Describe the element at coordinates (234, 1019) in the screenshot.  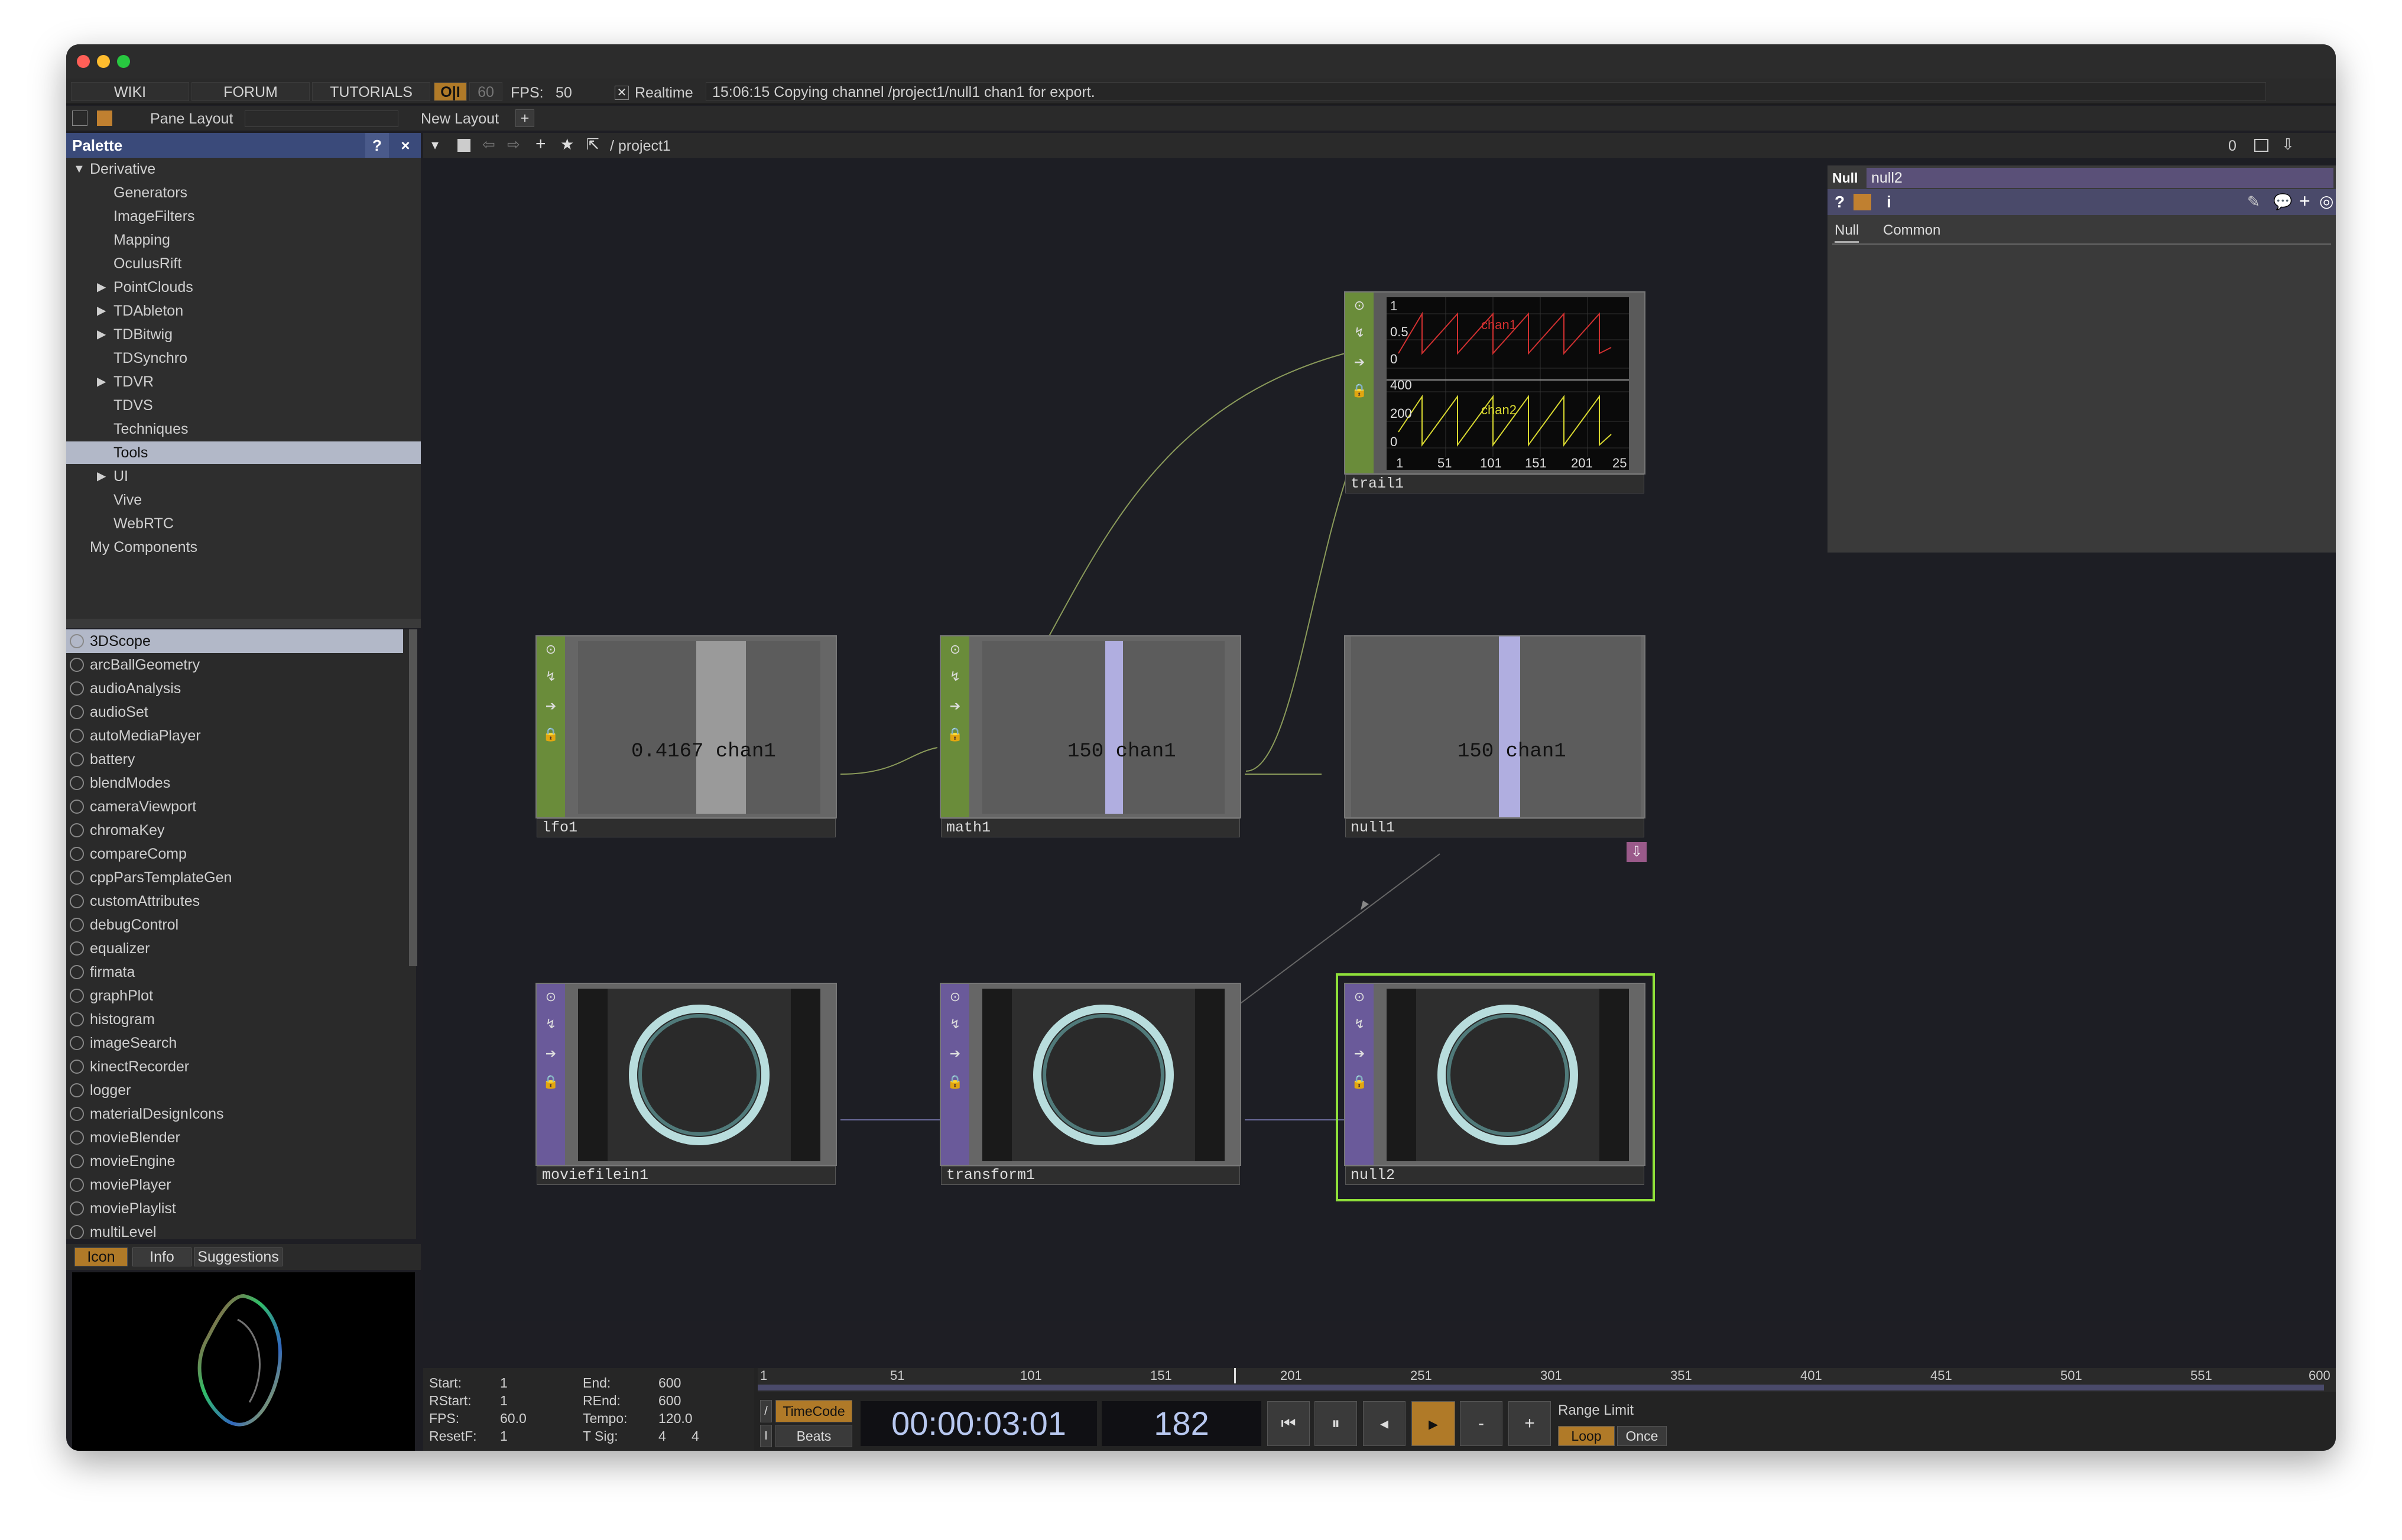
I see `component-list-item: histogram` at that location.